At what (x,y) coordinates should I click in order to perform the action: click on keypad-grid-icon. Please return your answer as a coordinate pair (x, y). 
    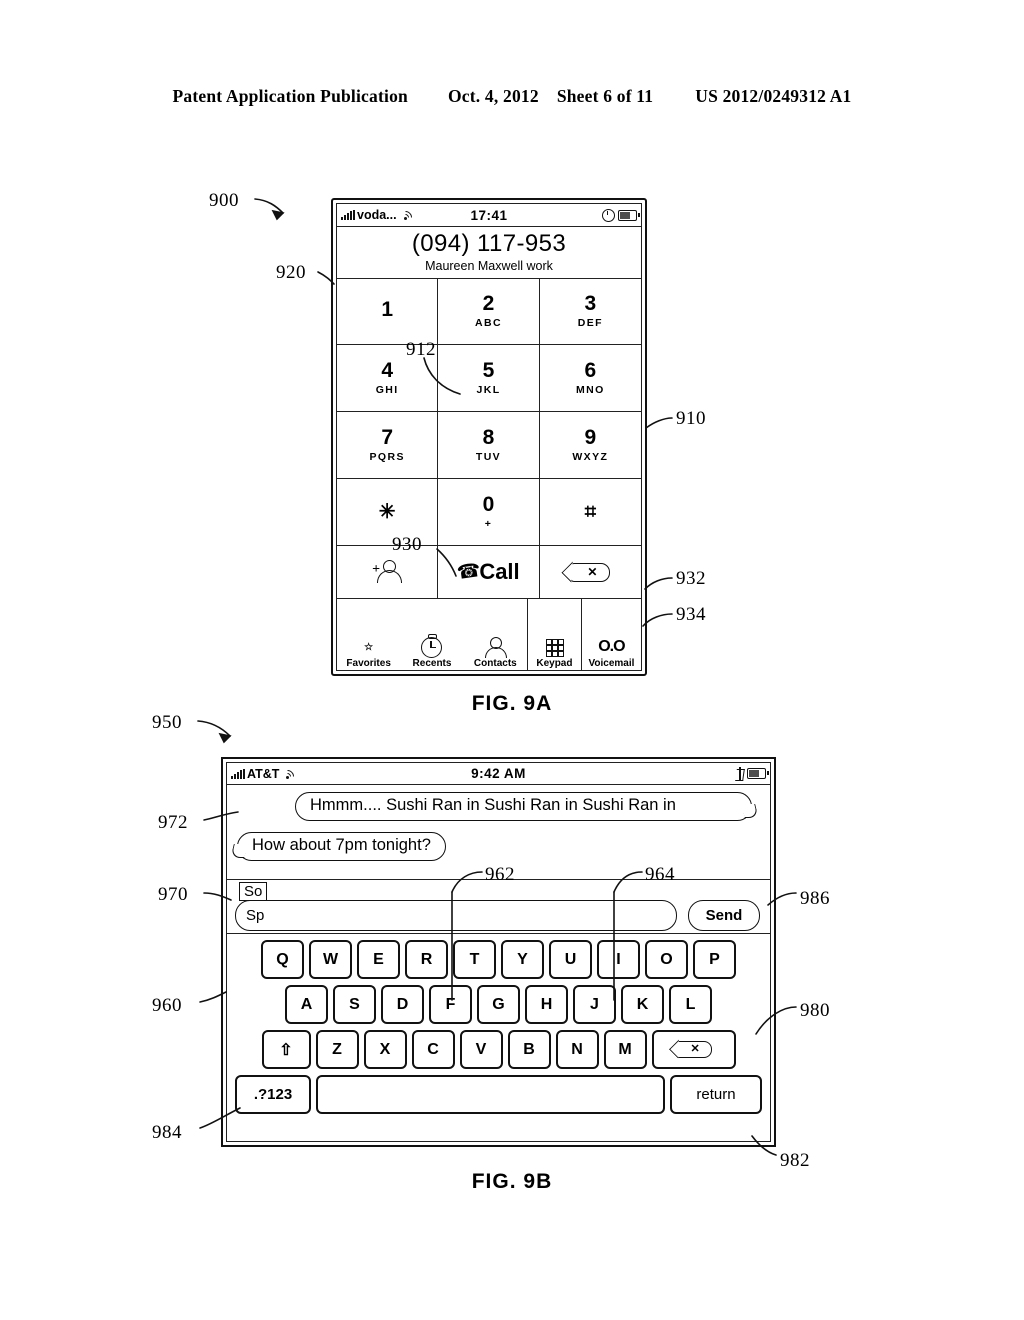
    Looking at the image, I should click on (555, 647).